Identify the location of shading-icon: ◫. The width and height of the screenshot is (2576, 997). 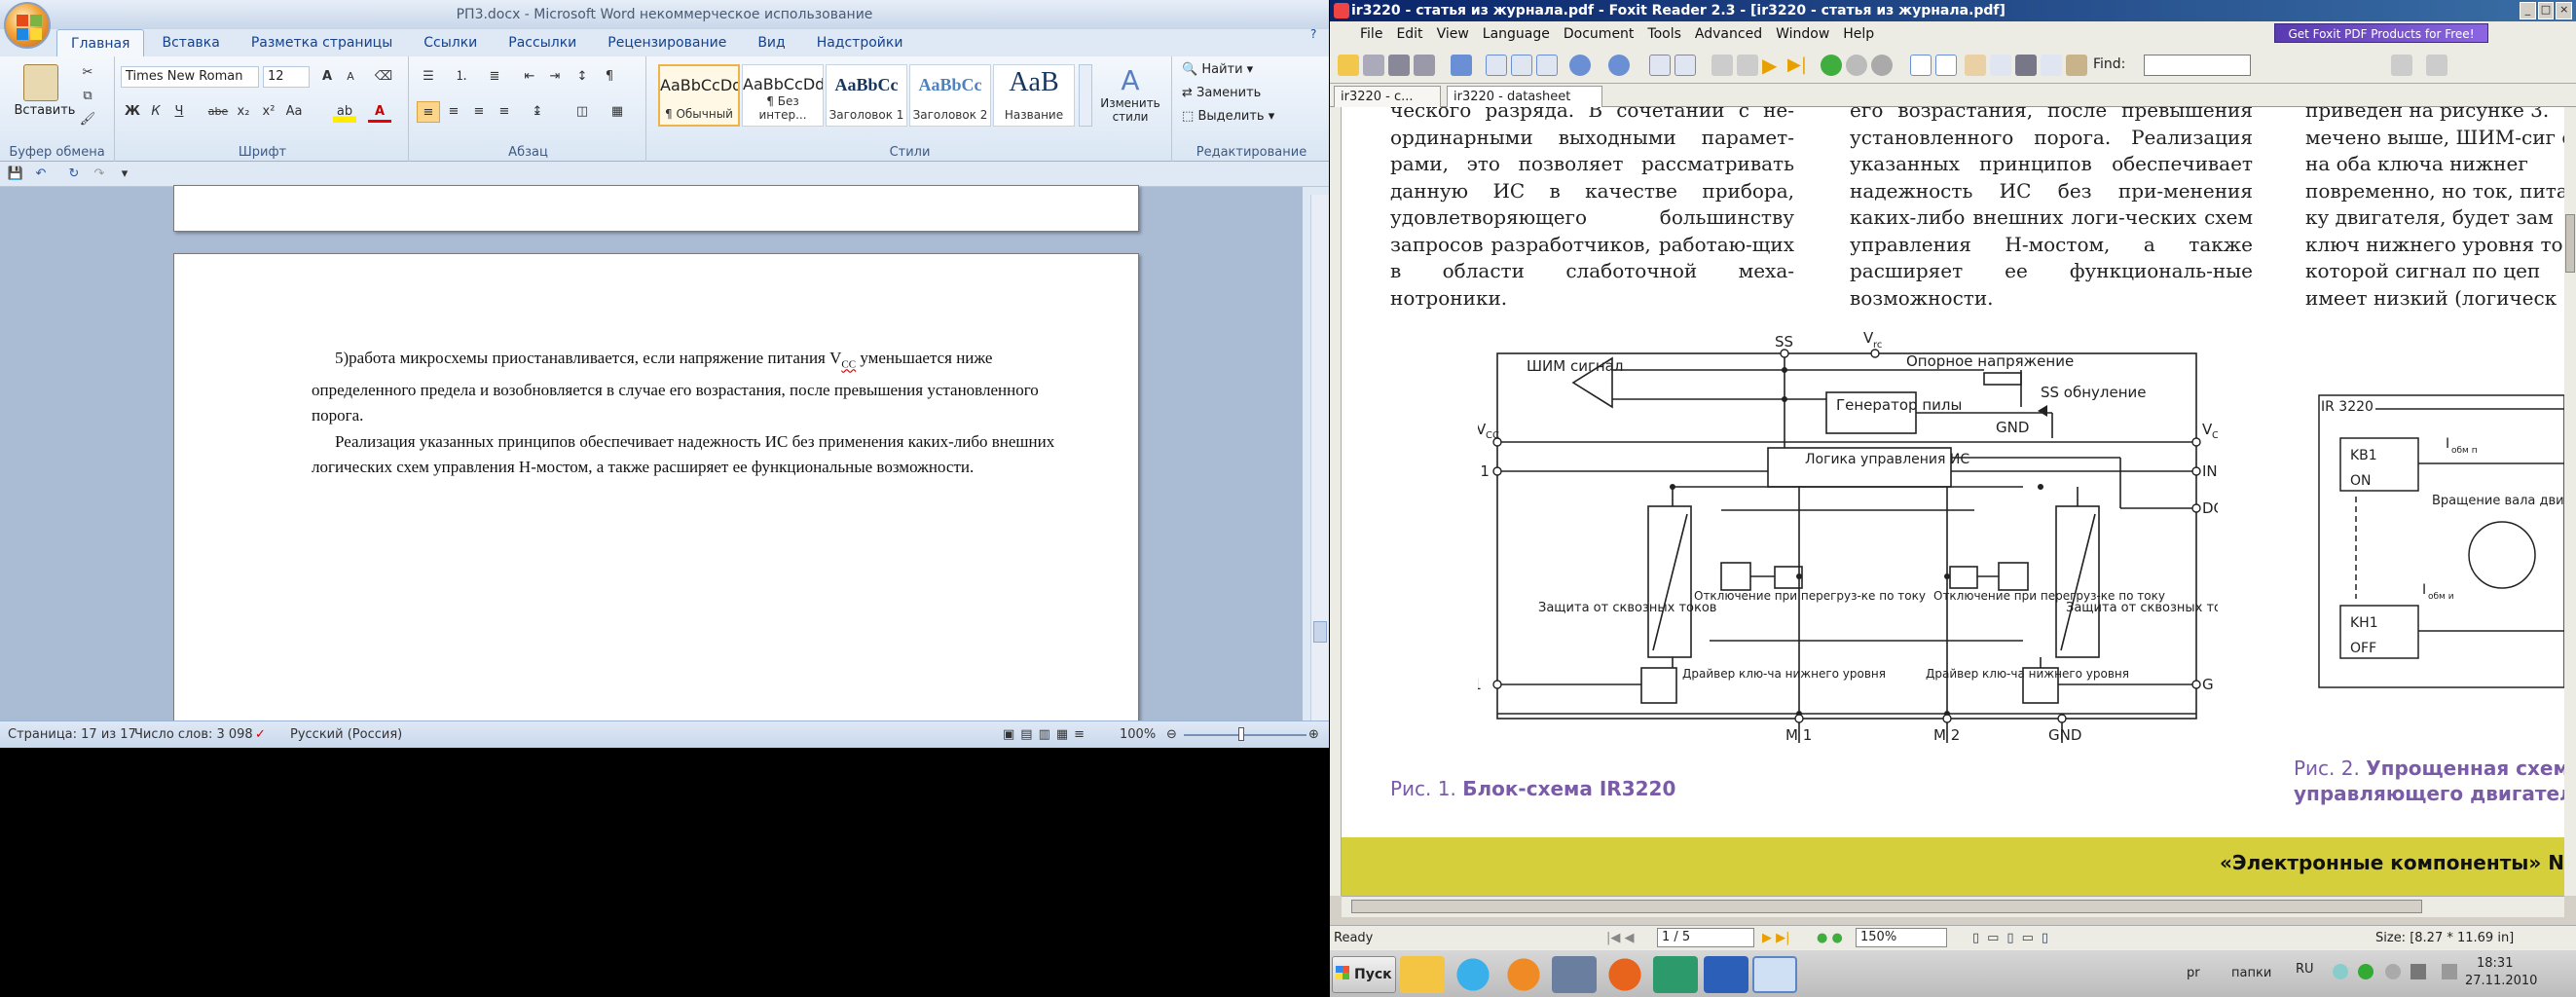
(582, 112).